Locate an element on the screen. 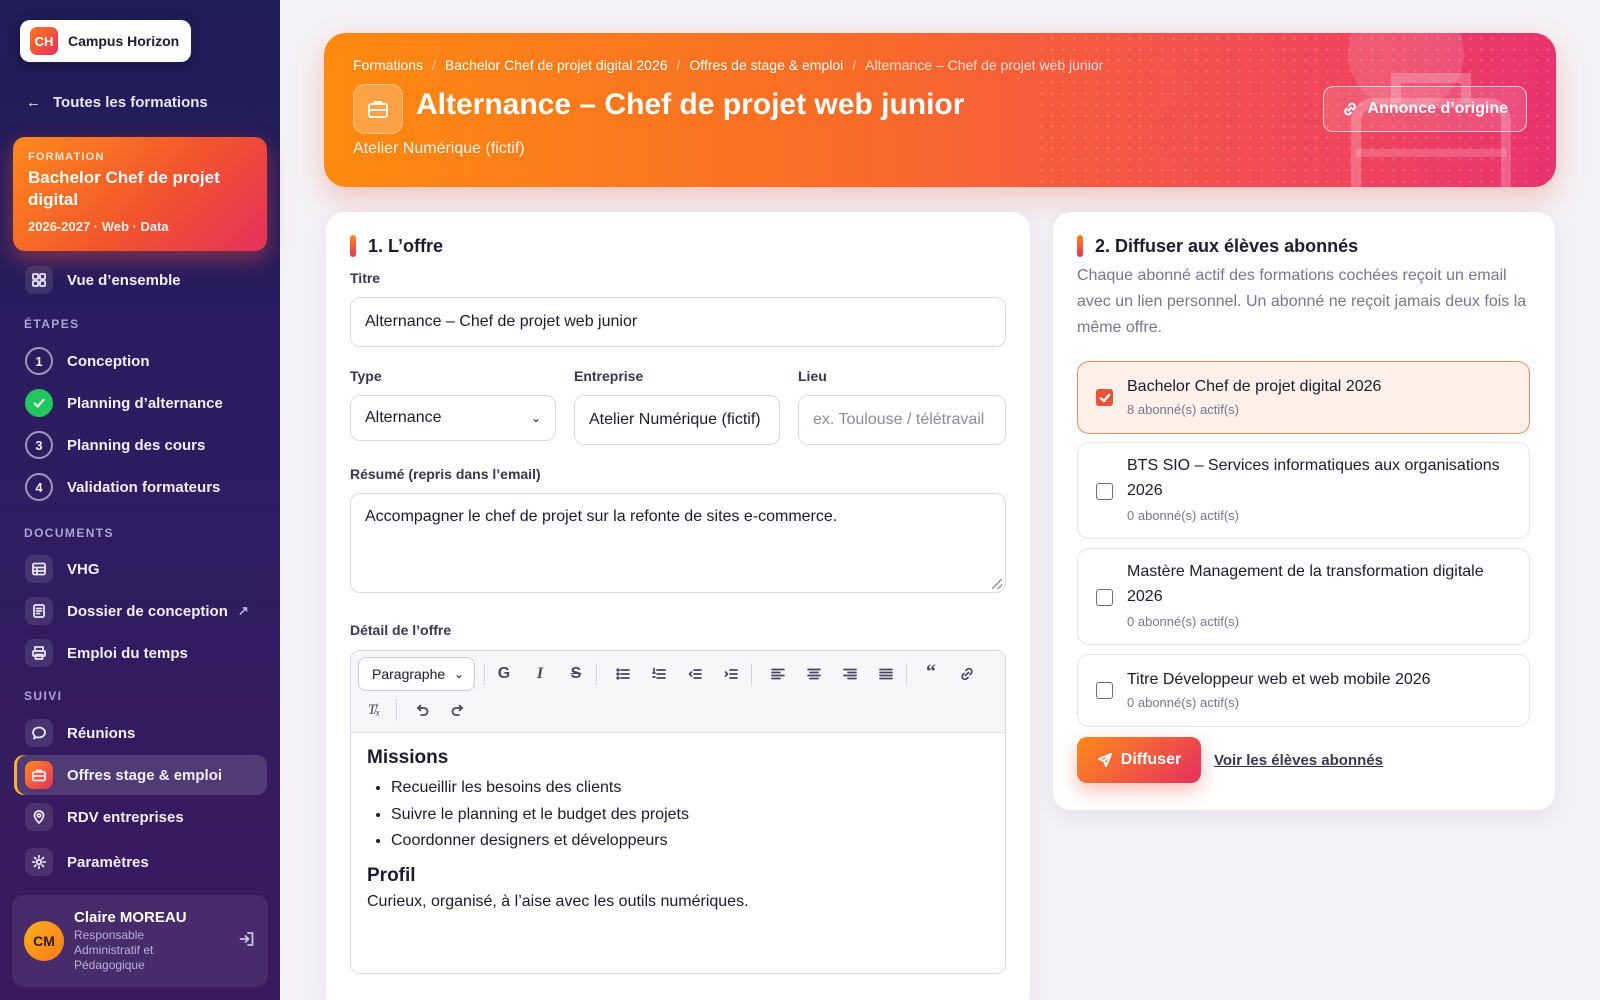  breadcrumb-item: Bachelor Chef de projet digital 2026 is located at coordinates (556, 65).